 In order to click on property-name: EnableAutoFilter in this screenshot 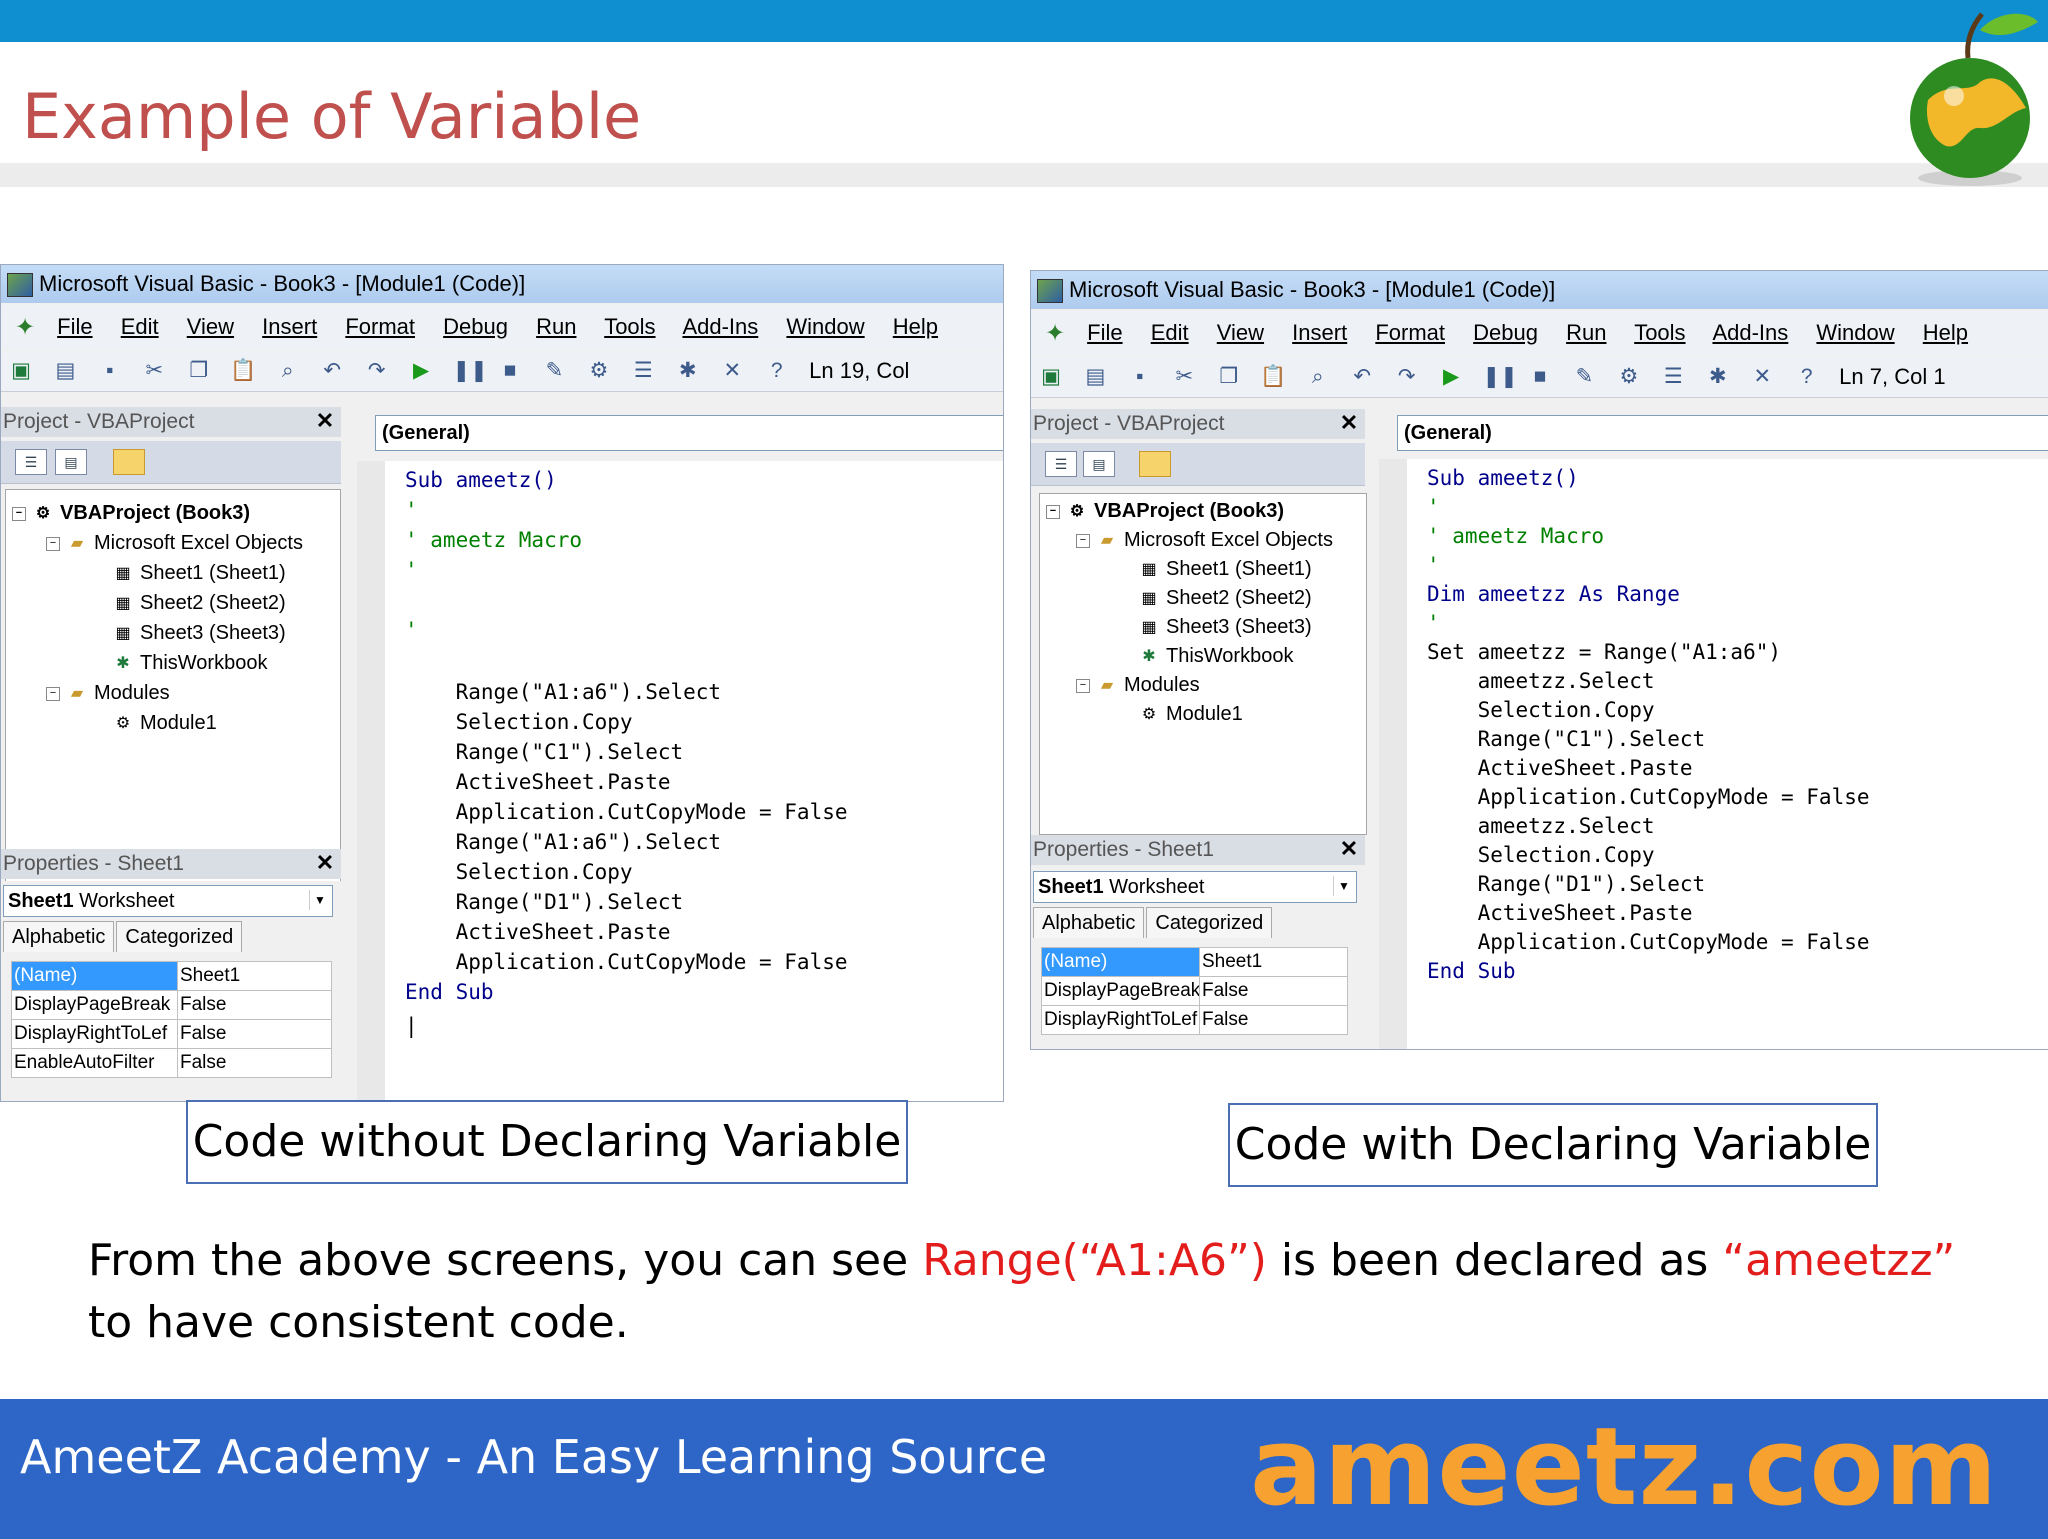, I will do `click(94, 1063)`.